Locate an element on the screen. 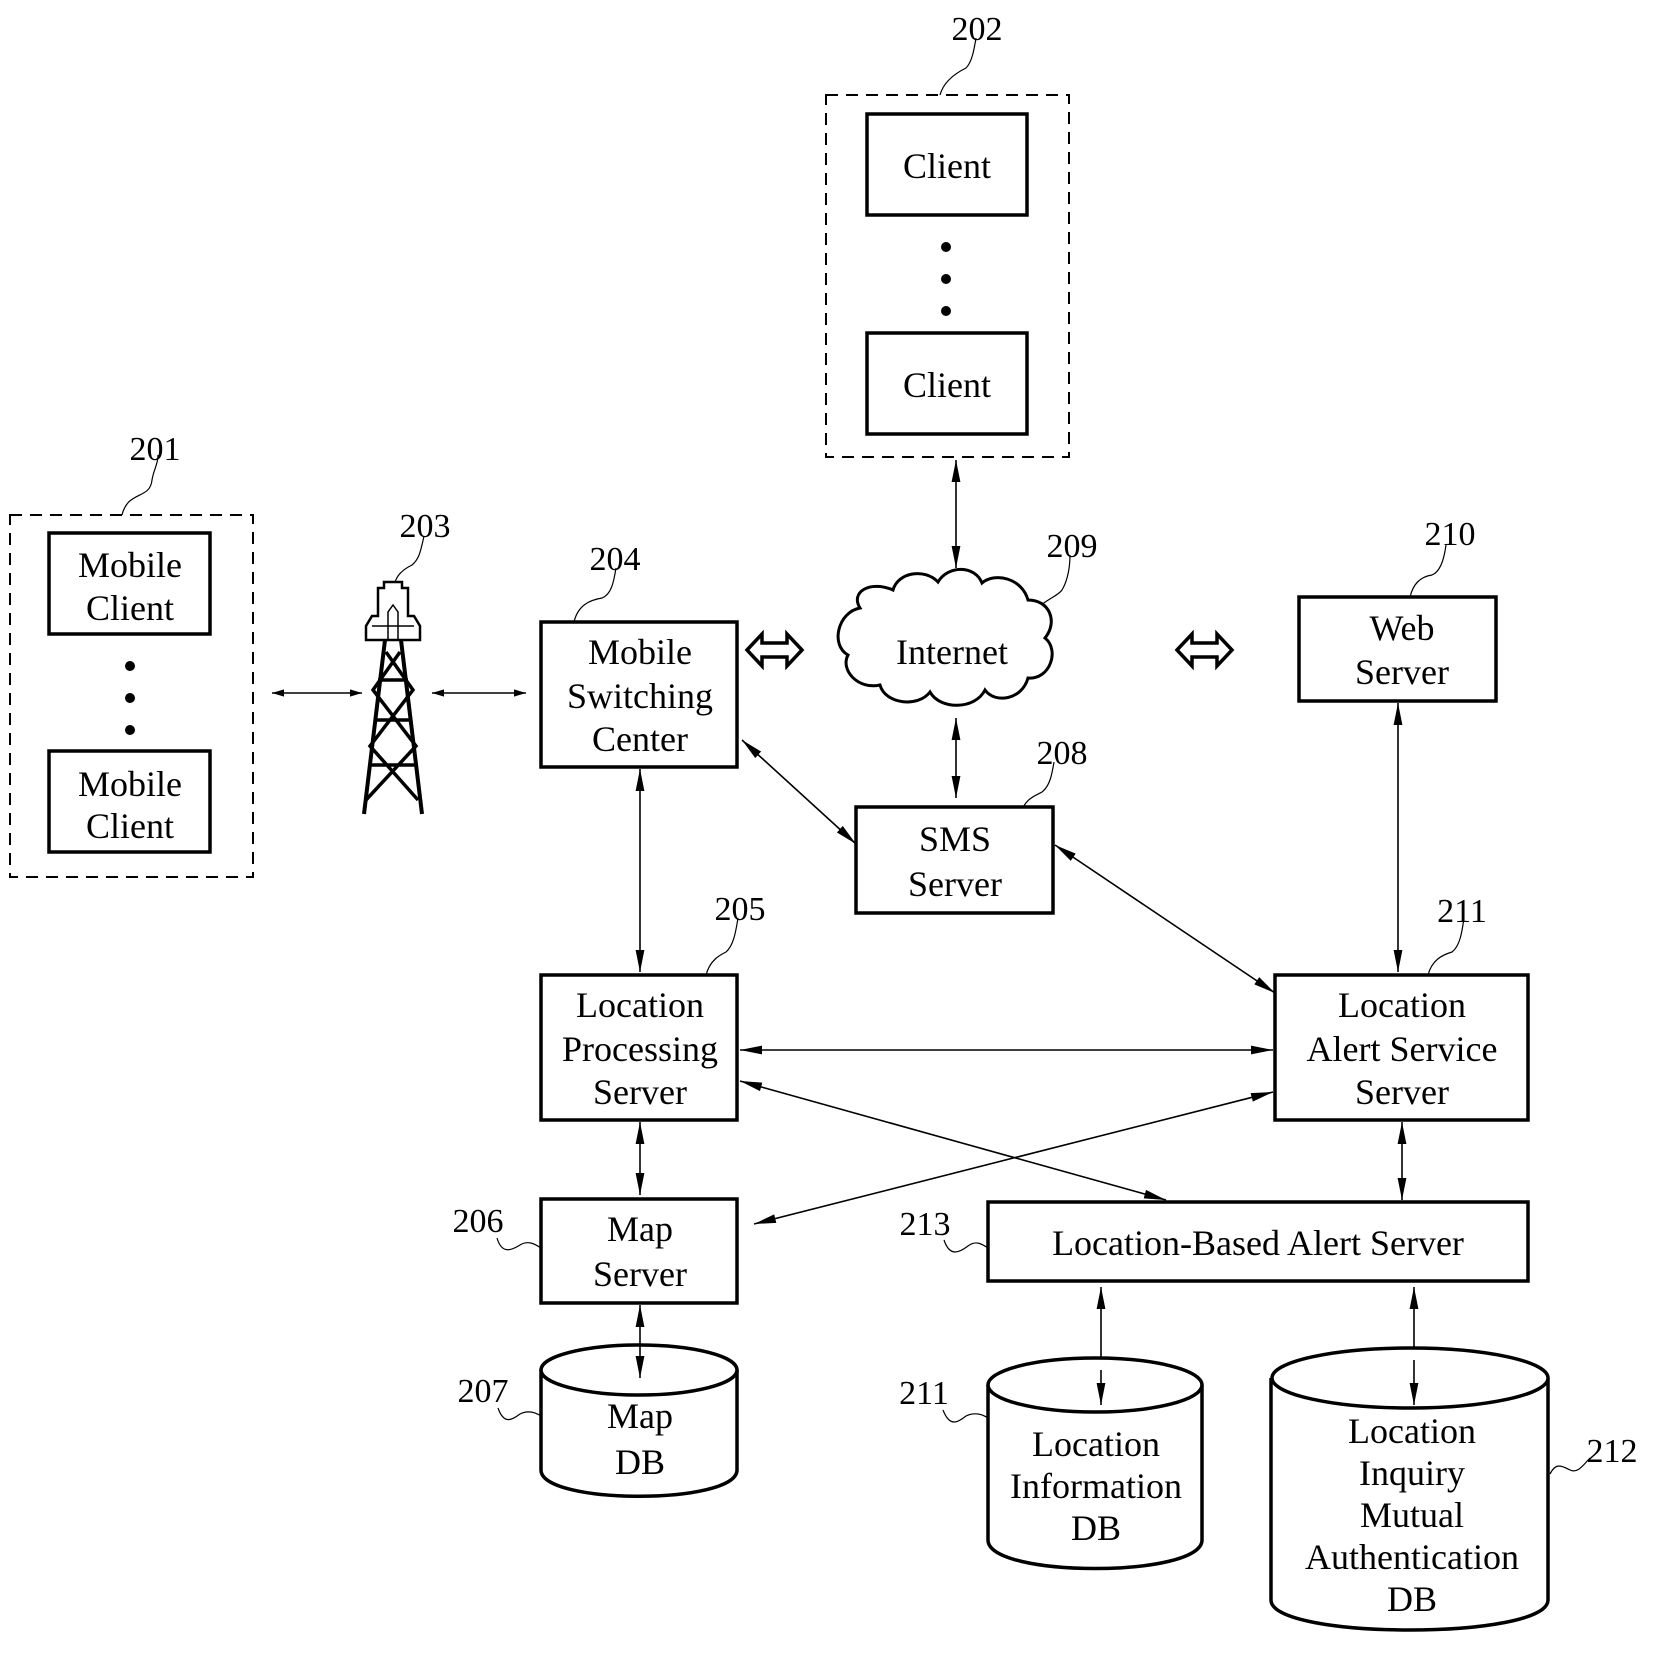 The image size is (1656, 1656). location-based-alert-server: 213 Location-Based Alert Server is located at coordinates (1215, 1241).